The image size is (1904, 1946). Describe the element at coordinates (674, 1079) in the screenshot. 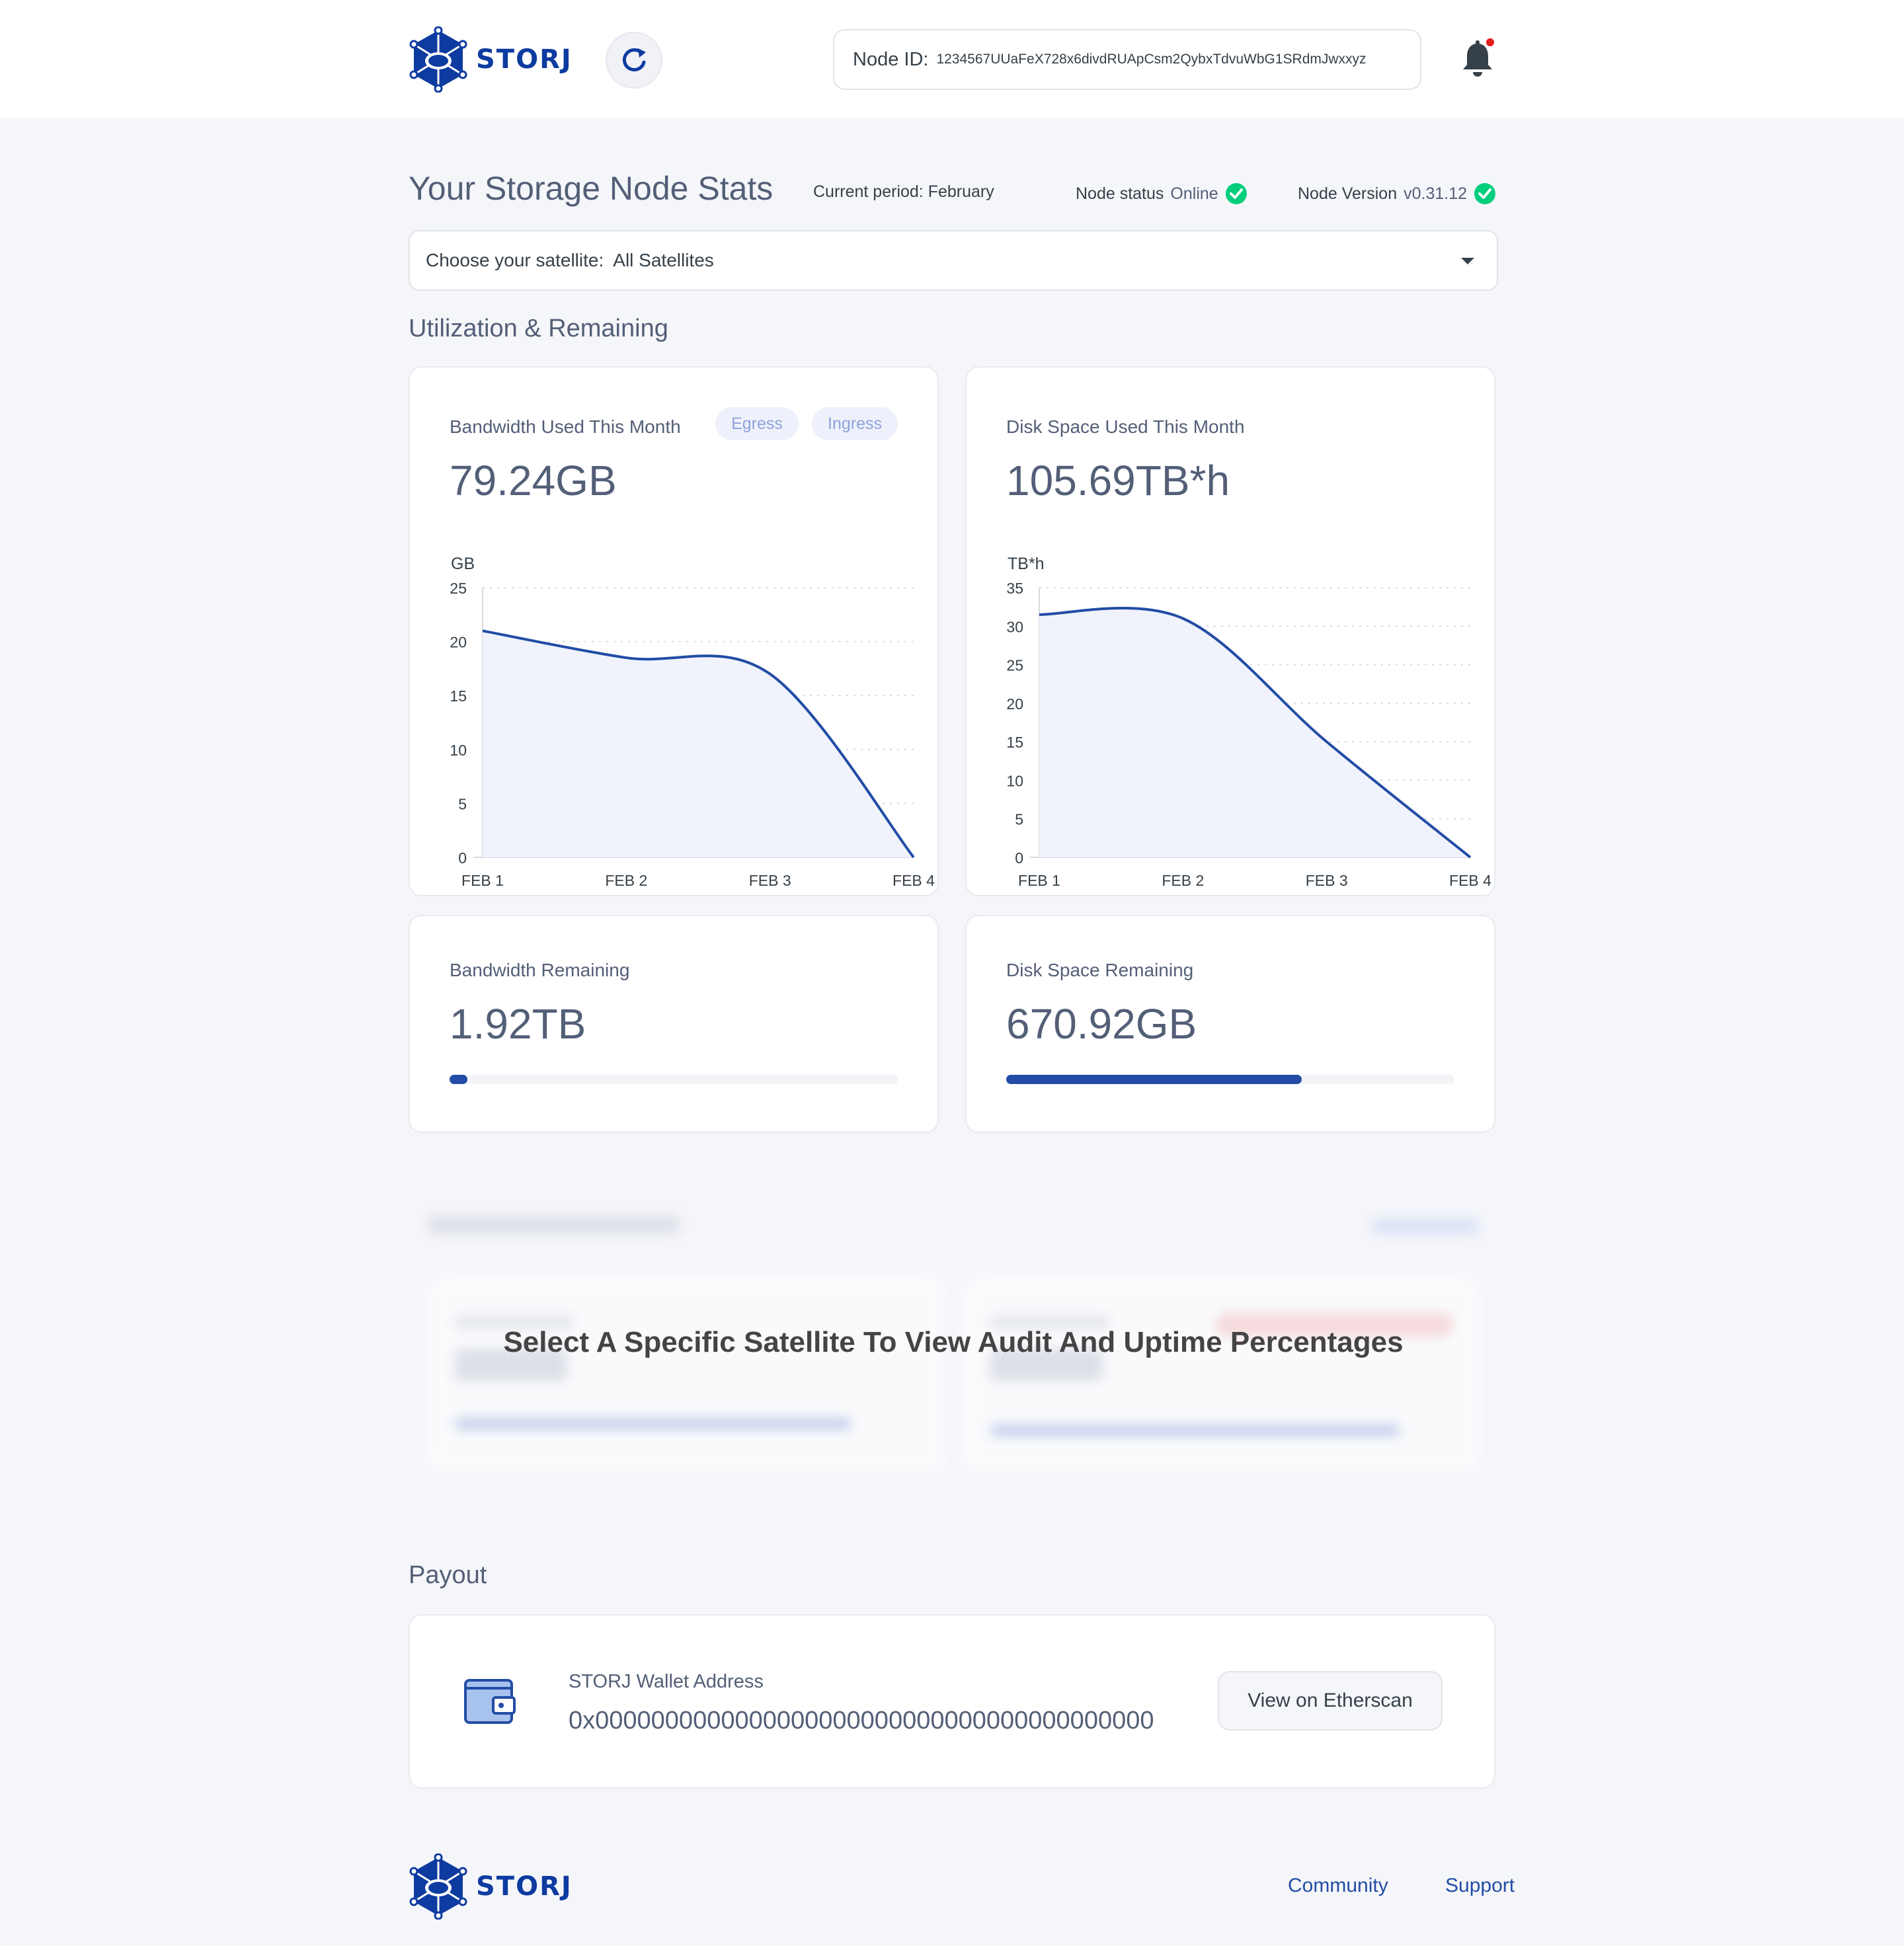

I see `bandwidth-remaining-bar` at that location.